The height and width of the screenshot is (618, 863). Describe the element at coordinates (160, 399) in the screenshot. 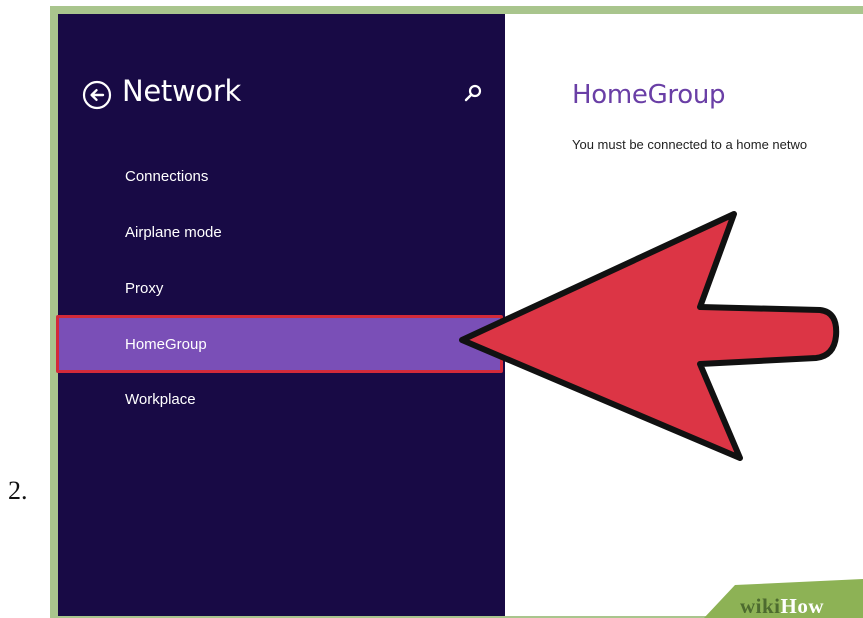

I see `sidebar-item-label: Workplace` at that location.